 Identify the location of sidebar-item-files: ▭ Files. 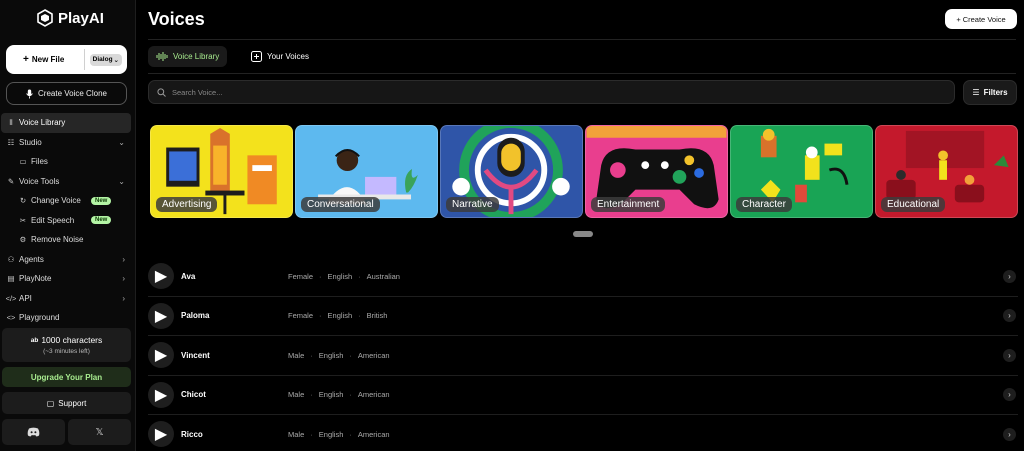
(68, 162).